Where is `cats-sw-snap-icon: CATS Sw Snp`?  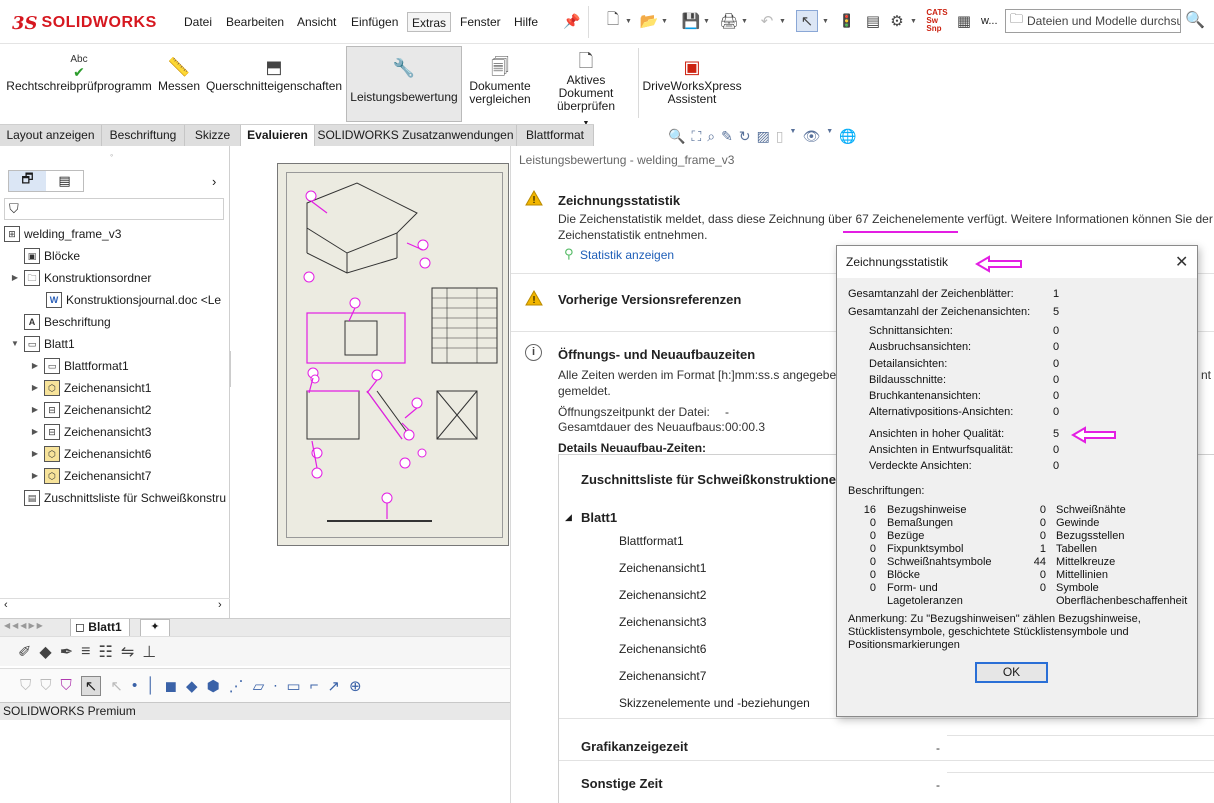
cats-sw-snap-icon: CATS Sw Snp is located at coordinates (937, 21).